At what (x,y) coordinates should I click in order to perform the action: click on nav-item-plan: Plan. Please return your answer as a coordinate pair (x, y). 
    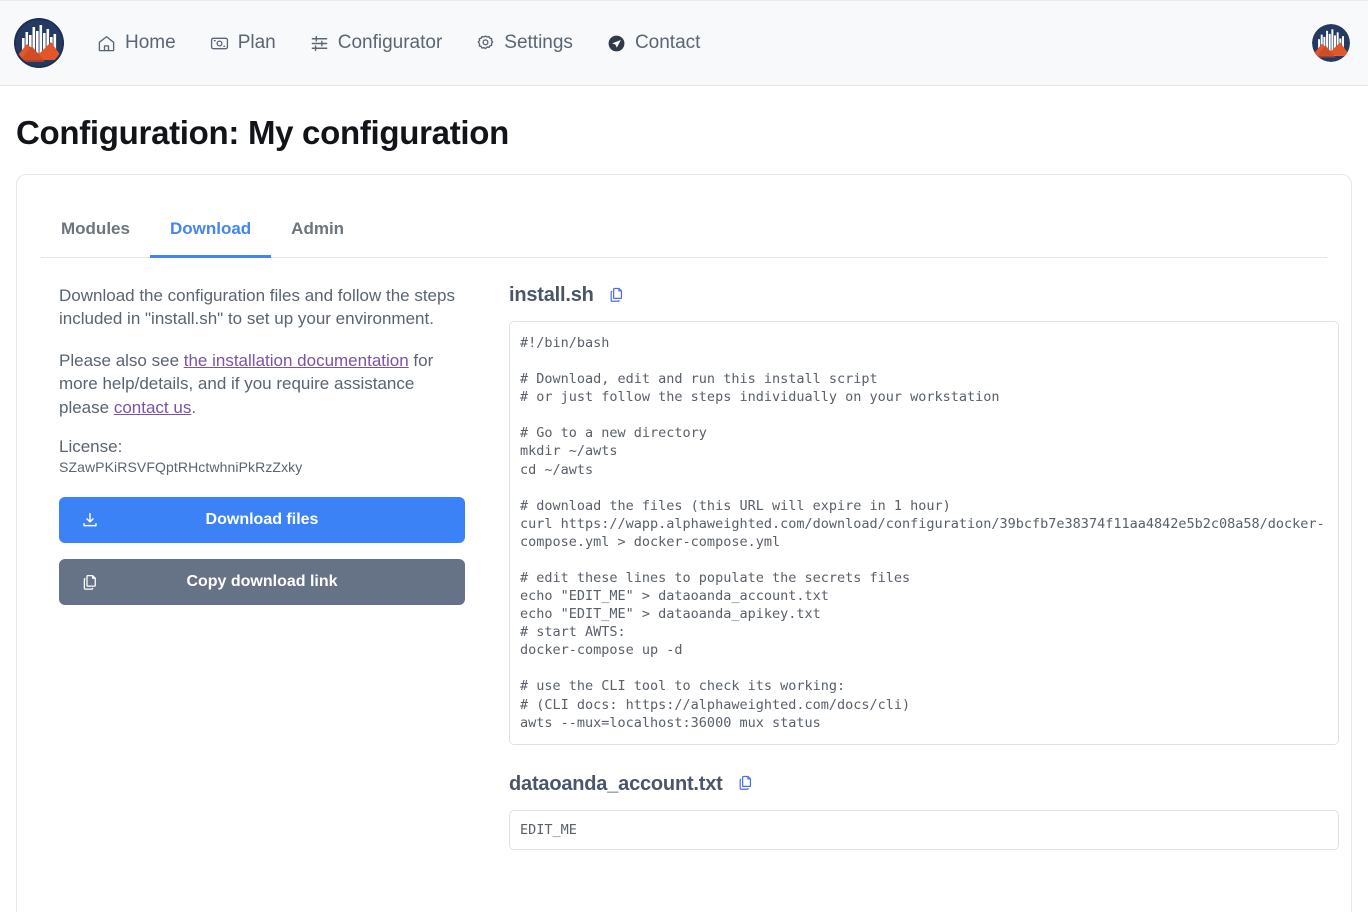
    Looking at the image, I should click on (243, 43).